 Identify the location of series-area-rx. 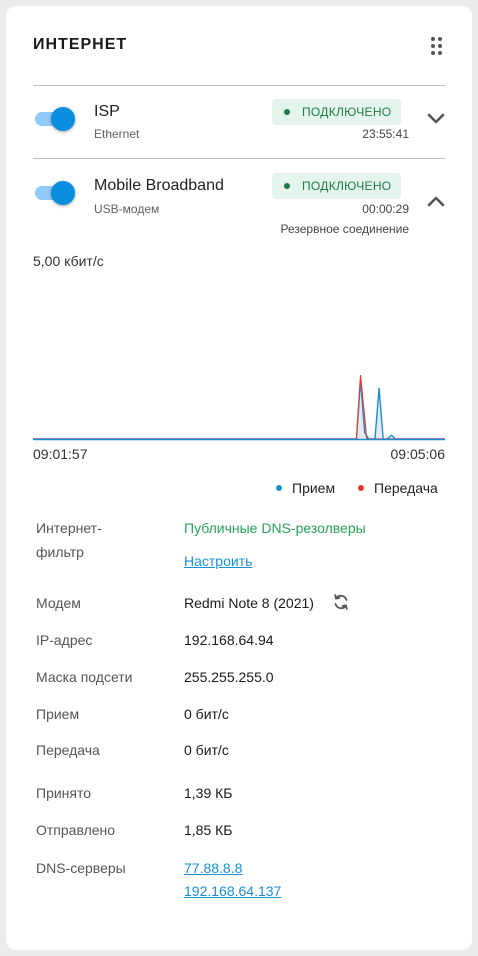
(239, 409).